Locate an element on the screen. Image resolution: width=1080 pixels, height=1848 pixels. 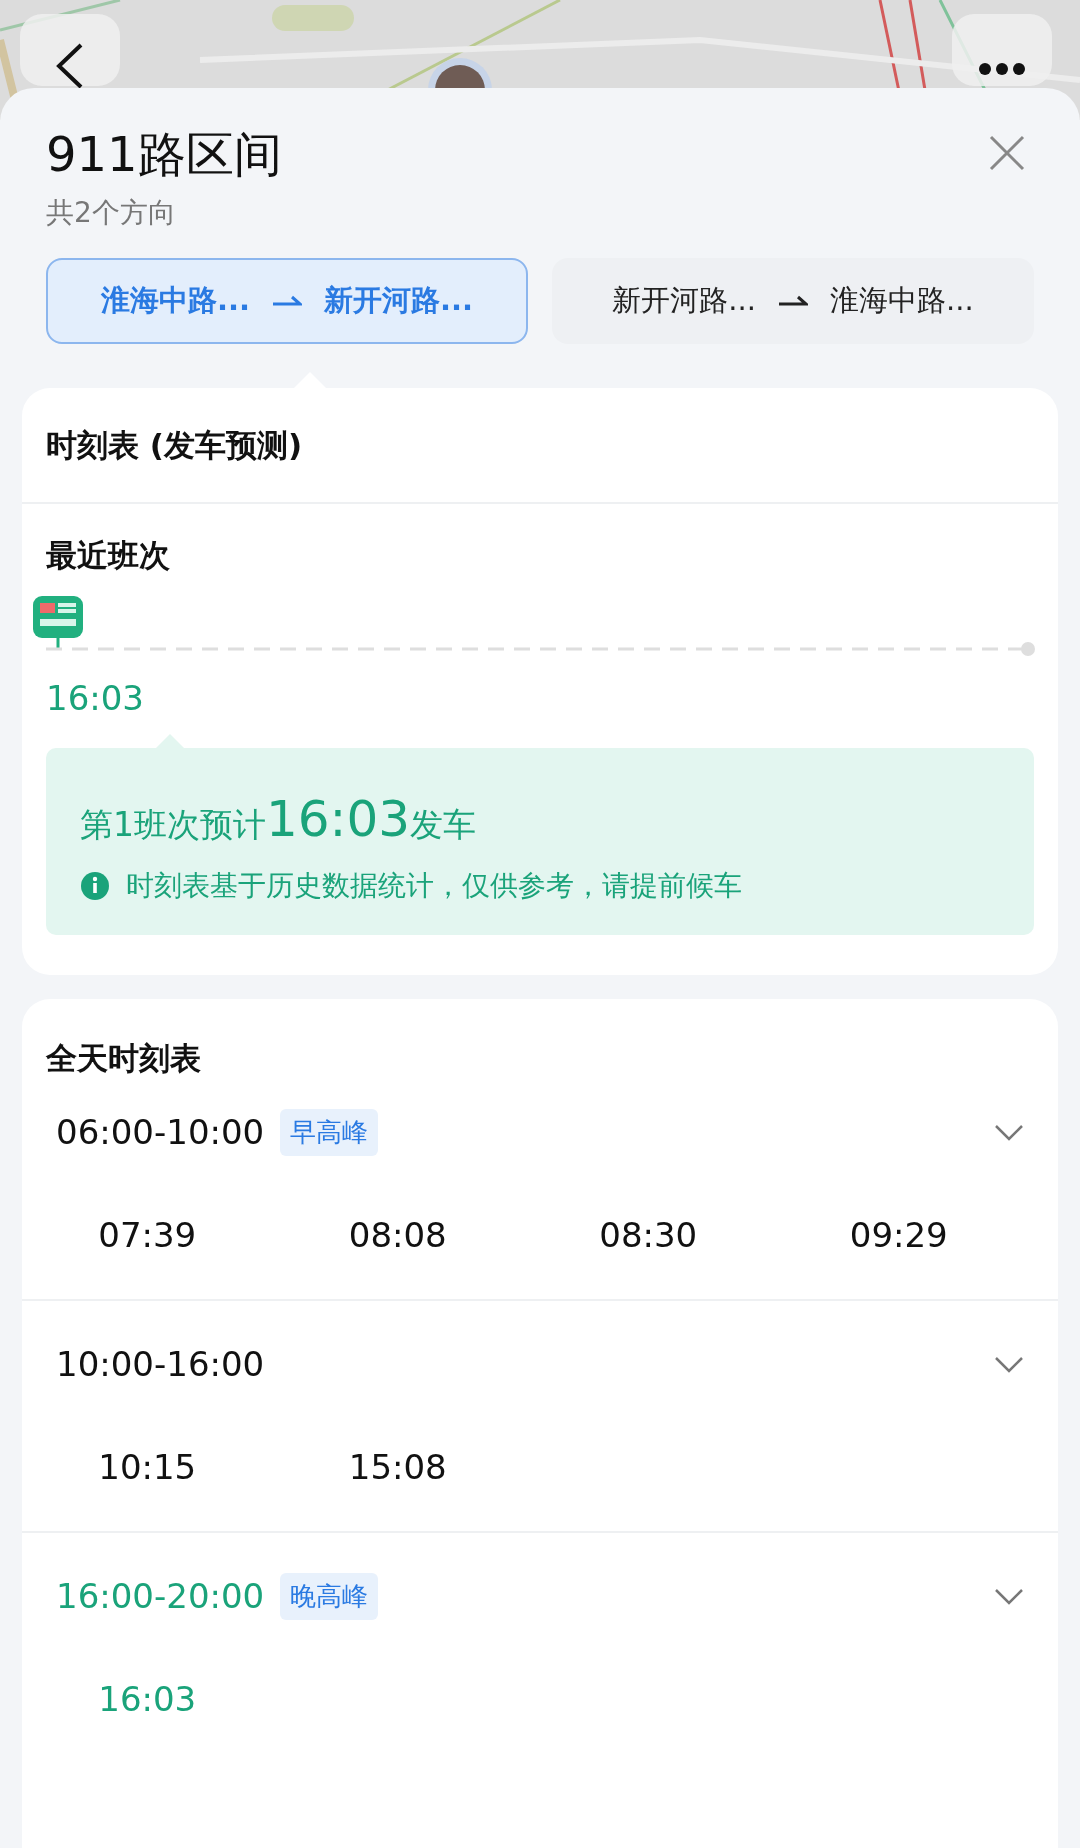
close-icon is located at coordinates (1007, 153).